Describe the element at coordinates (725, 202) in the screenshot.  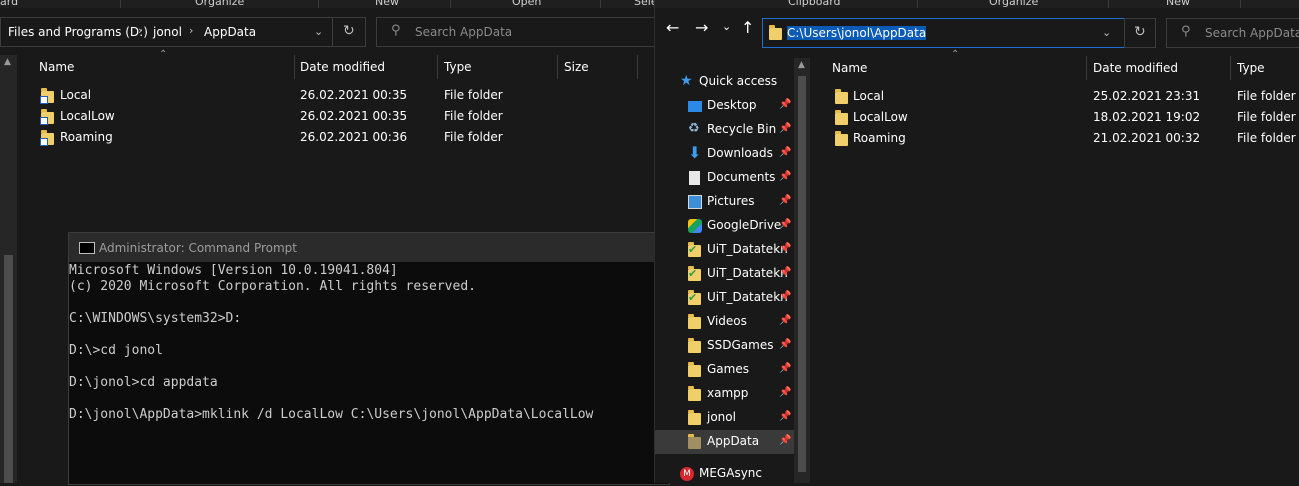
I see `nav-item-pictures: Pictures 📌` at that location.